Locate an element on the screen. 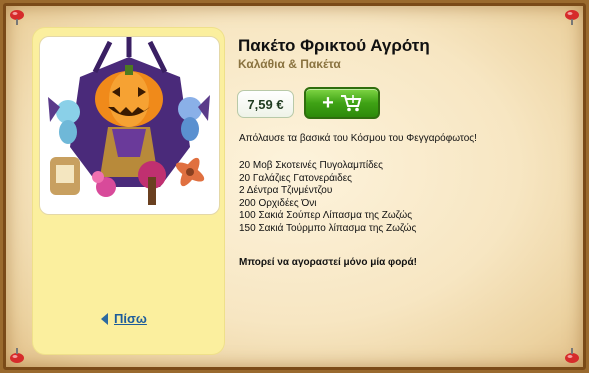 The height and width of the screenshot is (373, 589). purchase-limit-note: Μπορεί να αγοραστεί μόνο μία φορά! is located at coordinates (328, 262).